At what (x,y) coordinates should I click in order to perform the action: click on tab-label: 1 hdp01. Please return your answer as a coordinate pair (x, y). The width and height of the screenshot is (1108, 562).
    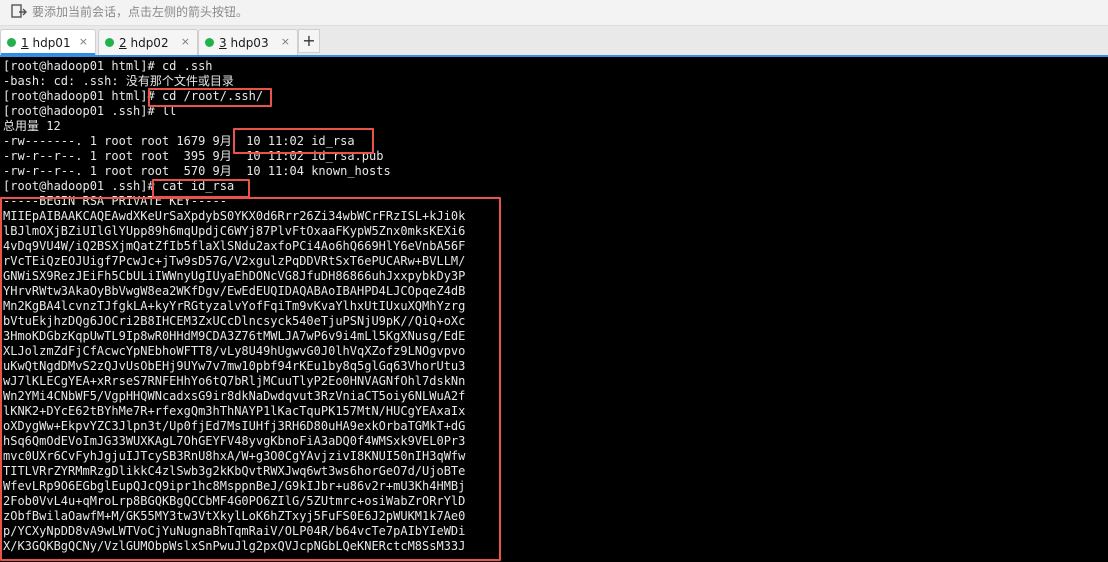
    Looking at the image, I should click on (46, 43).